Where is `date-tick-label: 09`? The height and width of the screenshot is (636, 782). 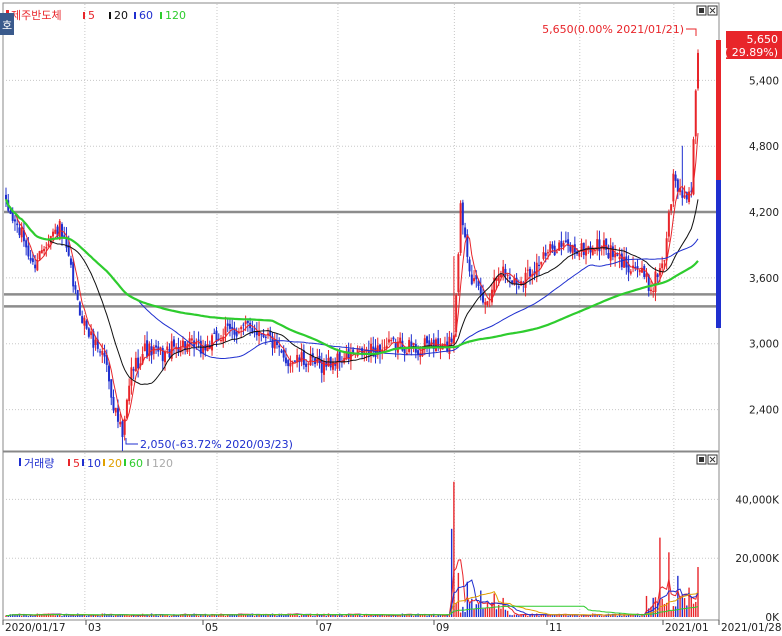
date-tick-label: 09 is located at coordinates (442, 628).